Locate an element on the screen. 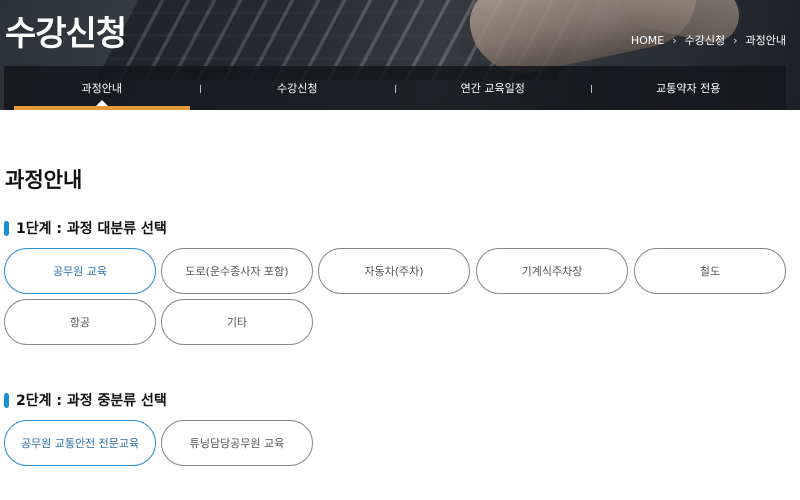  tab-bar: 과정안내 수강신청 연간 교육일정 교통약자 전용 is located at coordinates (395, 88).